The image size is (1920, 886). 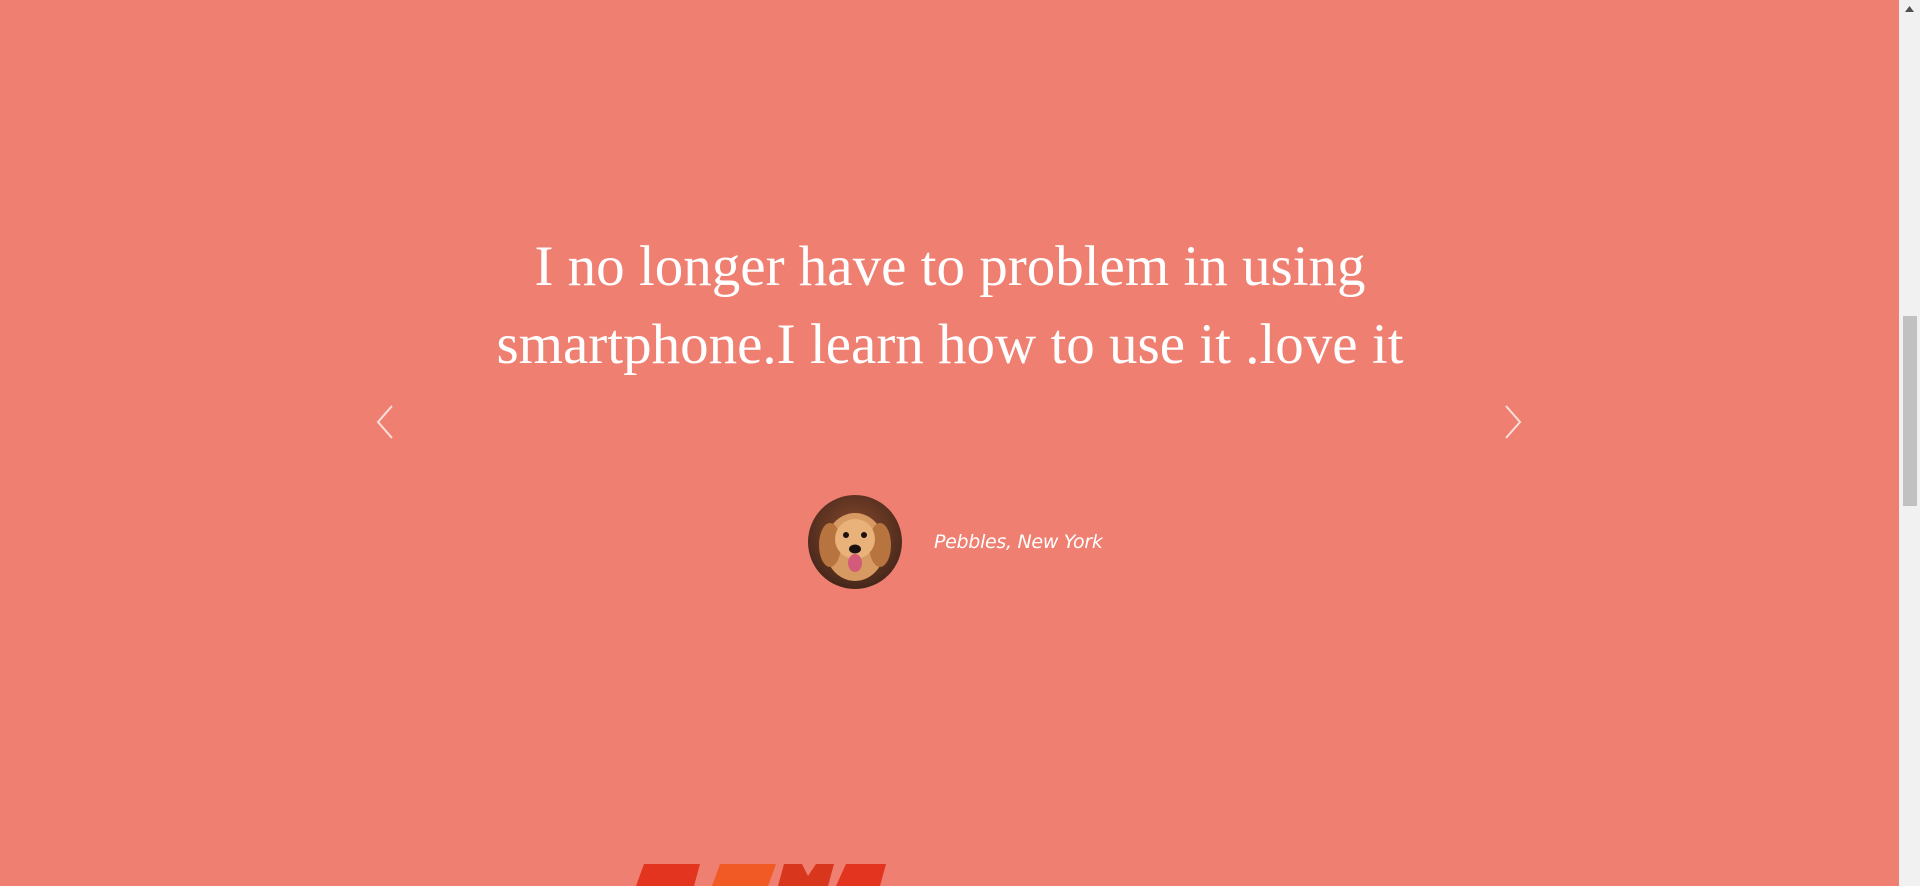 I want to click on testimonial-author: Pebbles, New York, so click(x=955, y=542).